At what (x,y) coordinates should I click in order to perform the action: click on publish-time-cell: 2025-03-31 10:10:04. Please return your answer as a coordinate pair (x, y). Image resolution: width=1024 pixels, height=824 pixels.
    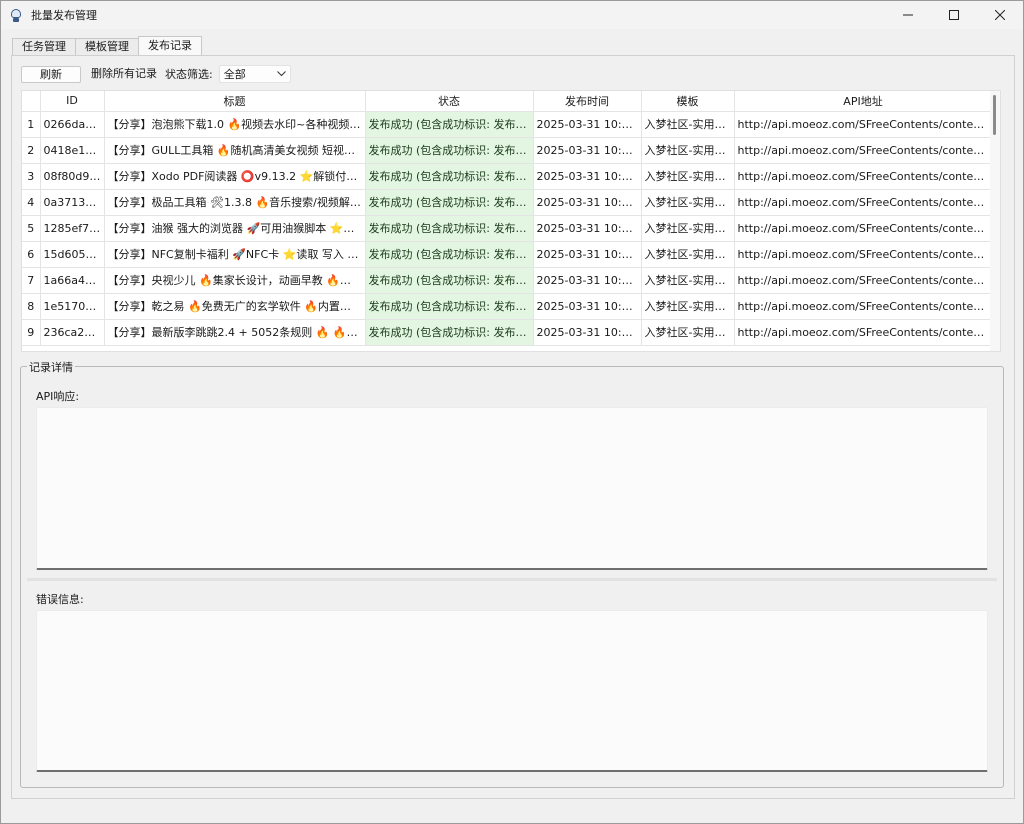
    Looking at the image, I should click on (587, 202).